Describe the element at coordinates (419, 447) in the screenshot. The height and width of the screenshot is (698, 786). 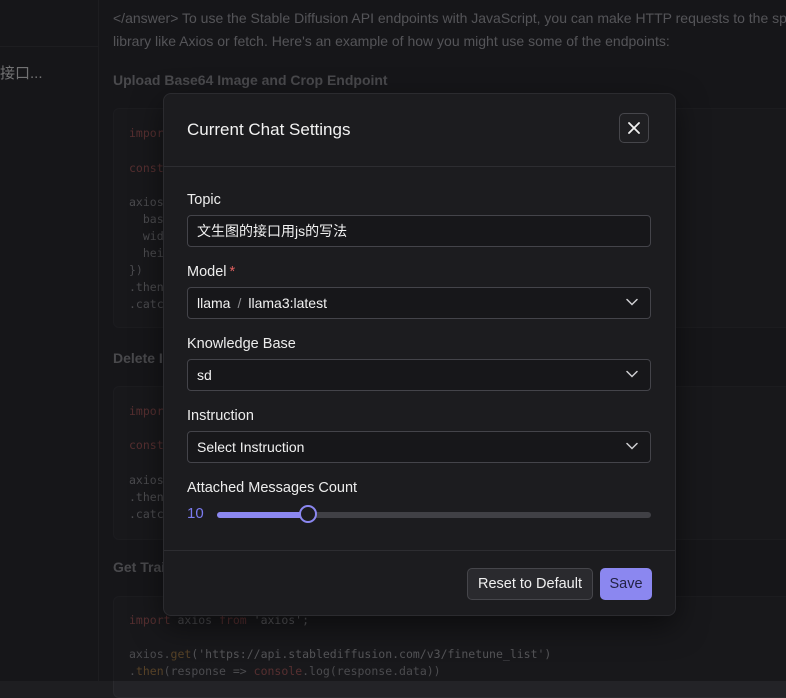
I see `instruction-select: Select Instruction` at that location.